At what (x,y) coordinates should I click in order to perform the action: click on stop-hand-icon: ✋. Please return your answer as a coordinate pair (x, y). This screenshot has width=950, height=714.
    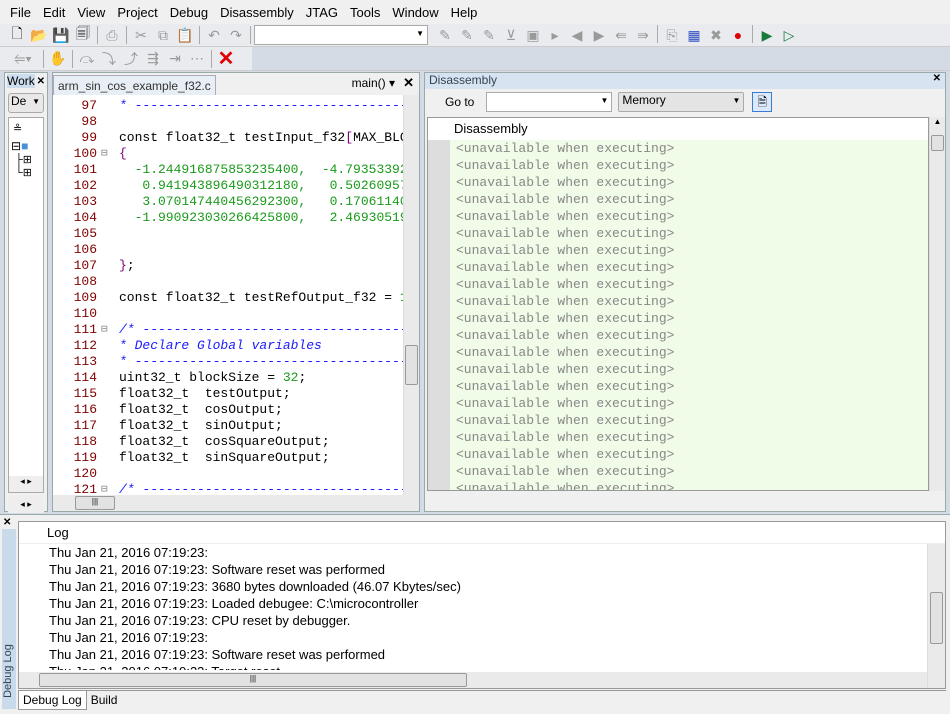
    Looking at the image, I should click on (58, 59).